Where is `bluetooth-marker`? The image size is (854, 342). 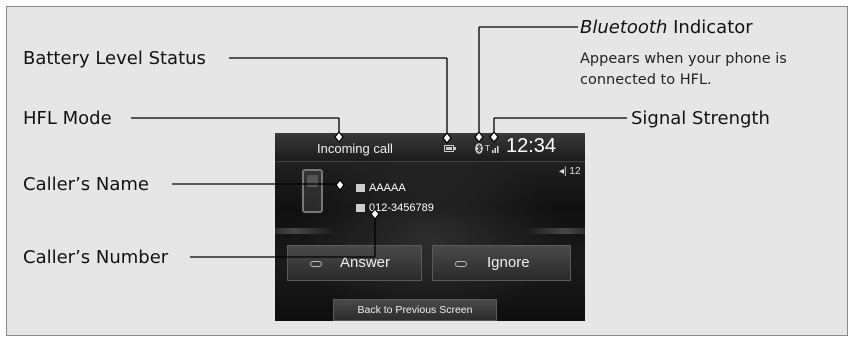
bluetooth-marker is located at coordinates (479, 137).